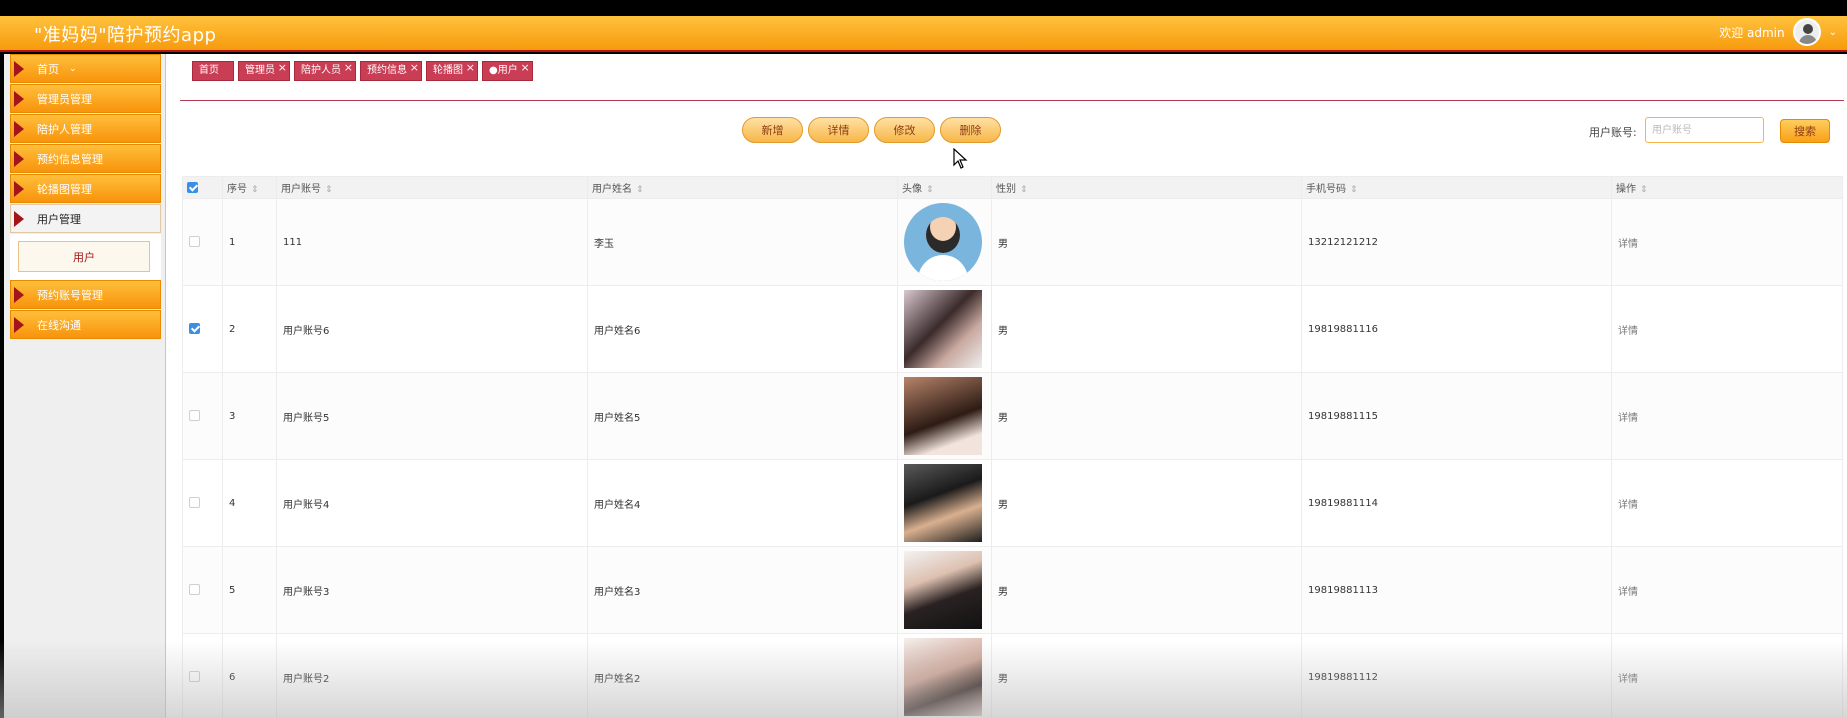  What do you see at coordinates (432, 503) in the screenshot?
I see `cell-account: 用户账号4` at bounding box center [432, 503].